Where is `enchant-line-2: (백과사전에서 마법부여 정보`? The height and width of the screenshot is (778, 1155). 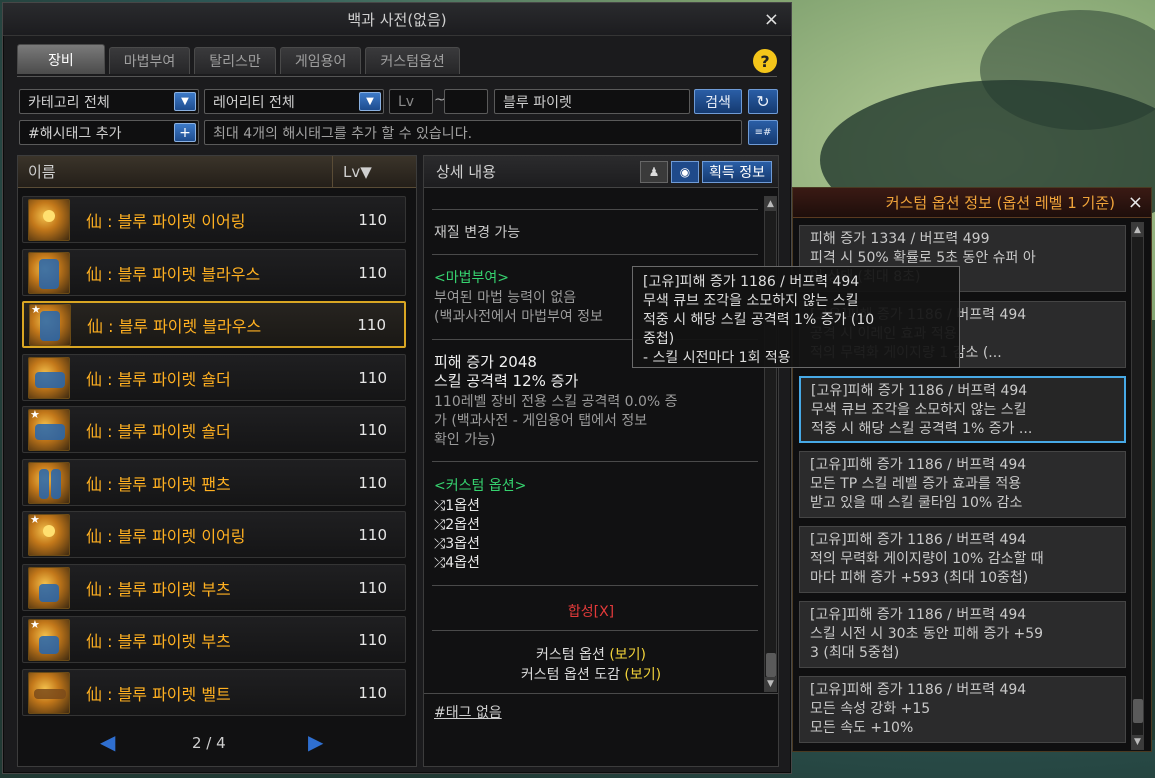
enchant-line-2: (백과사전에서 마법부여 정보 is located at coordinates (518, 317).